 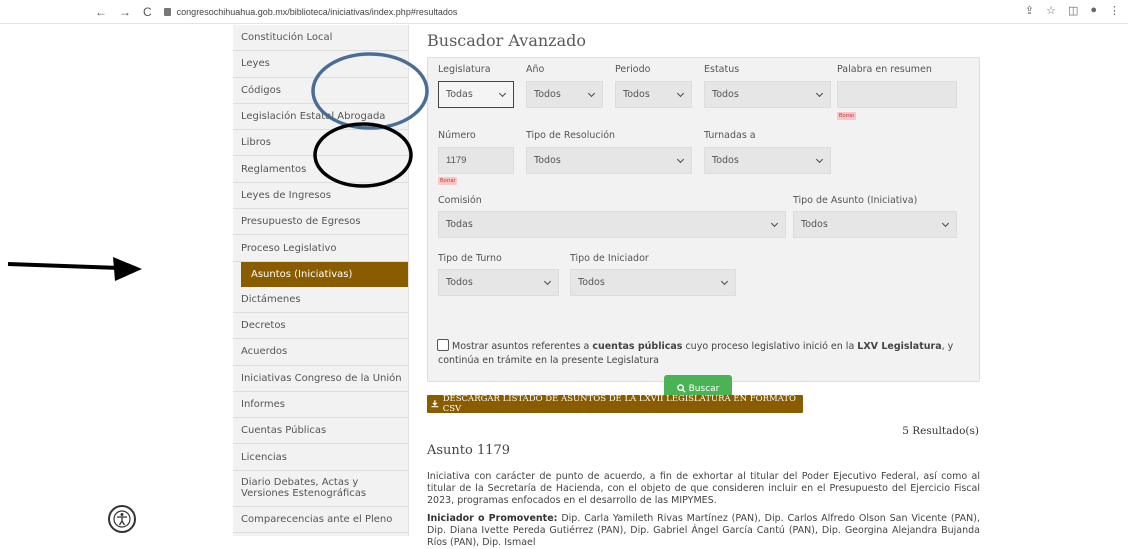 I want to click on borrar-palabra-button: Borrar, so click(x=847, y=116).